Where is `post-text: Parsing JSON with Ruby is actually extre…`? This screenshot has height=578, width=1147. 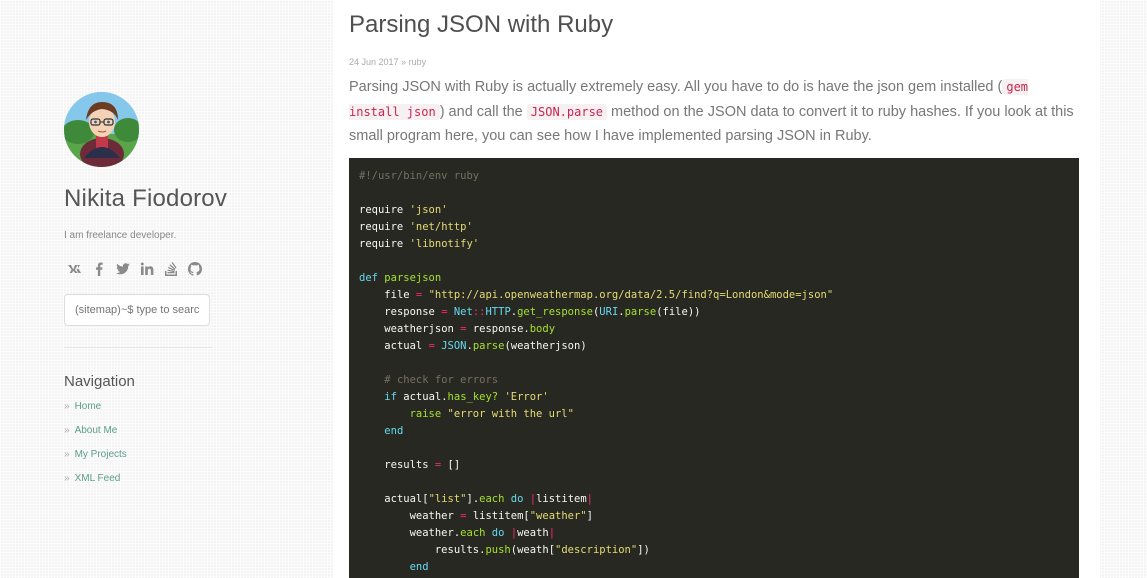 post-text: Parsing JSON with Ruby is actually extre… is located at coordinates (676, 87).